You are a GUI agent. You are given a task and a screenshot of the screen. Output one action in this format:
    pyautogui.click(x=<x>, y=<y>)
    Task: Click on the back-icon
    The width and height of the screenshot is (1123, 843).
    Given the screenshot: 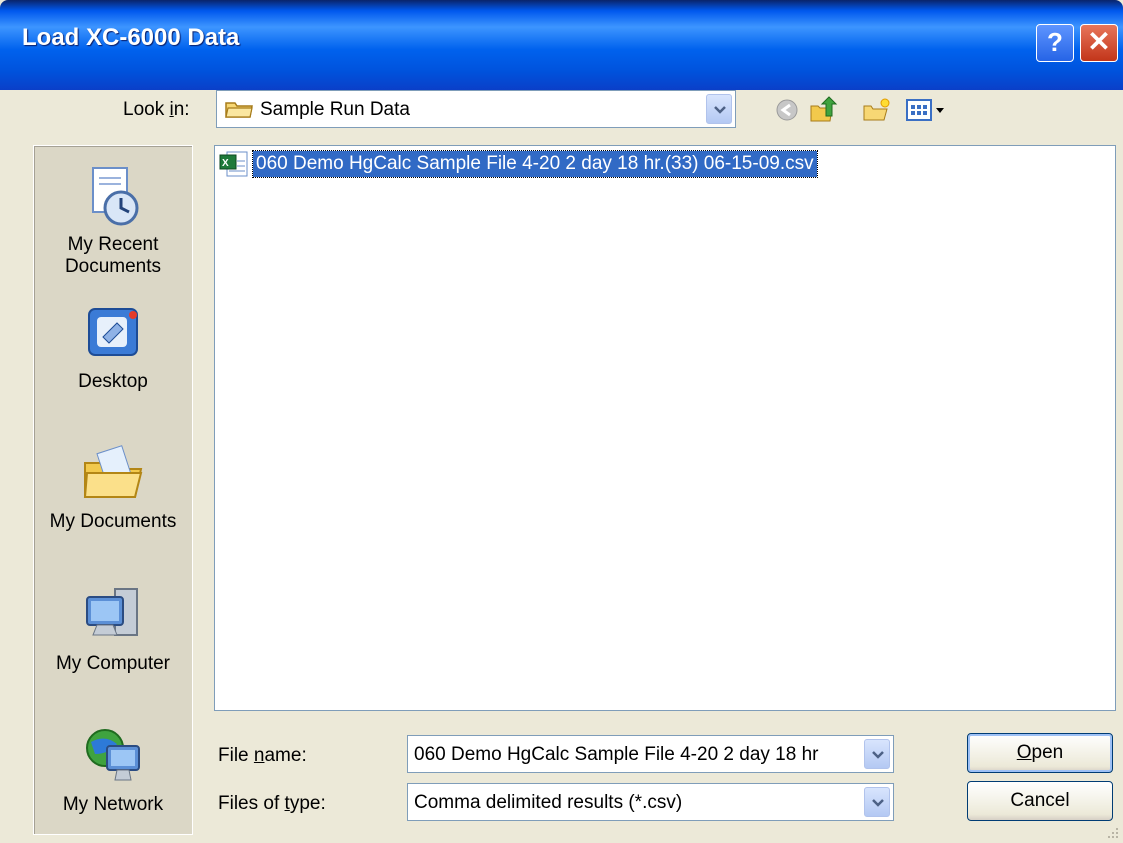 What is the action you would take?
    pyautogui.click(x=787, y=110)
    